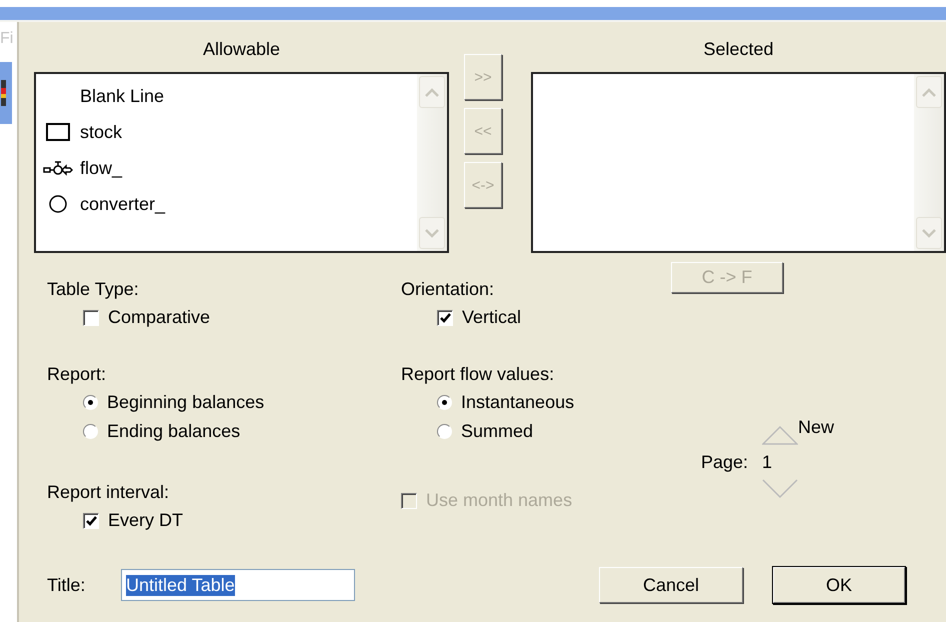  Describe the element at coordinates (238, 585) in the screenshot. I see `title-field: Untitled Table` at that location.